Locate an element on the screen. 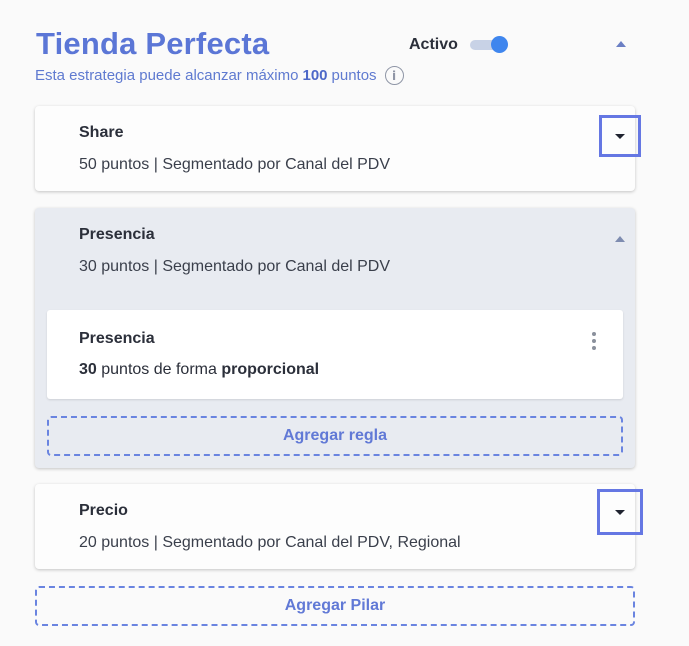  kebab-menu-icon is located at coordinates (594, 341).